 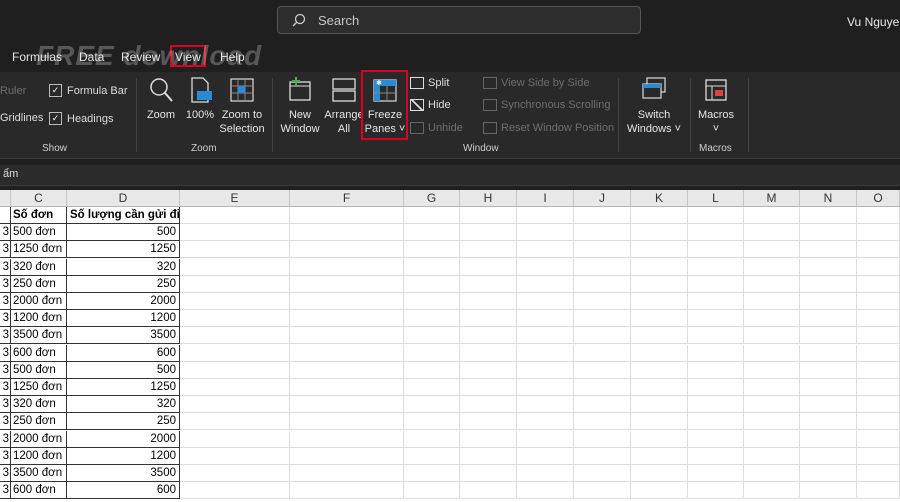 I want to click on column-header-h: H, so click(x=488, y=198).